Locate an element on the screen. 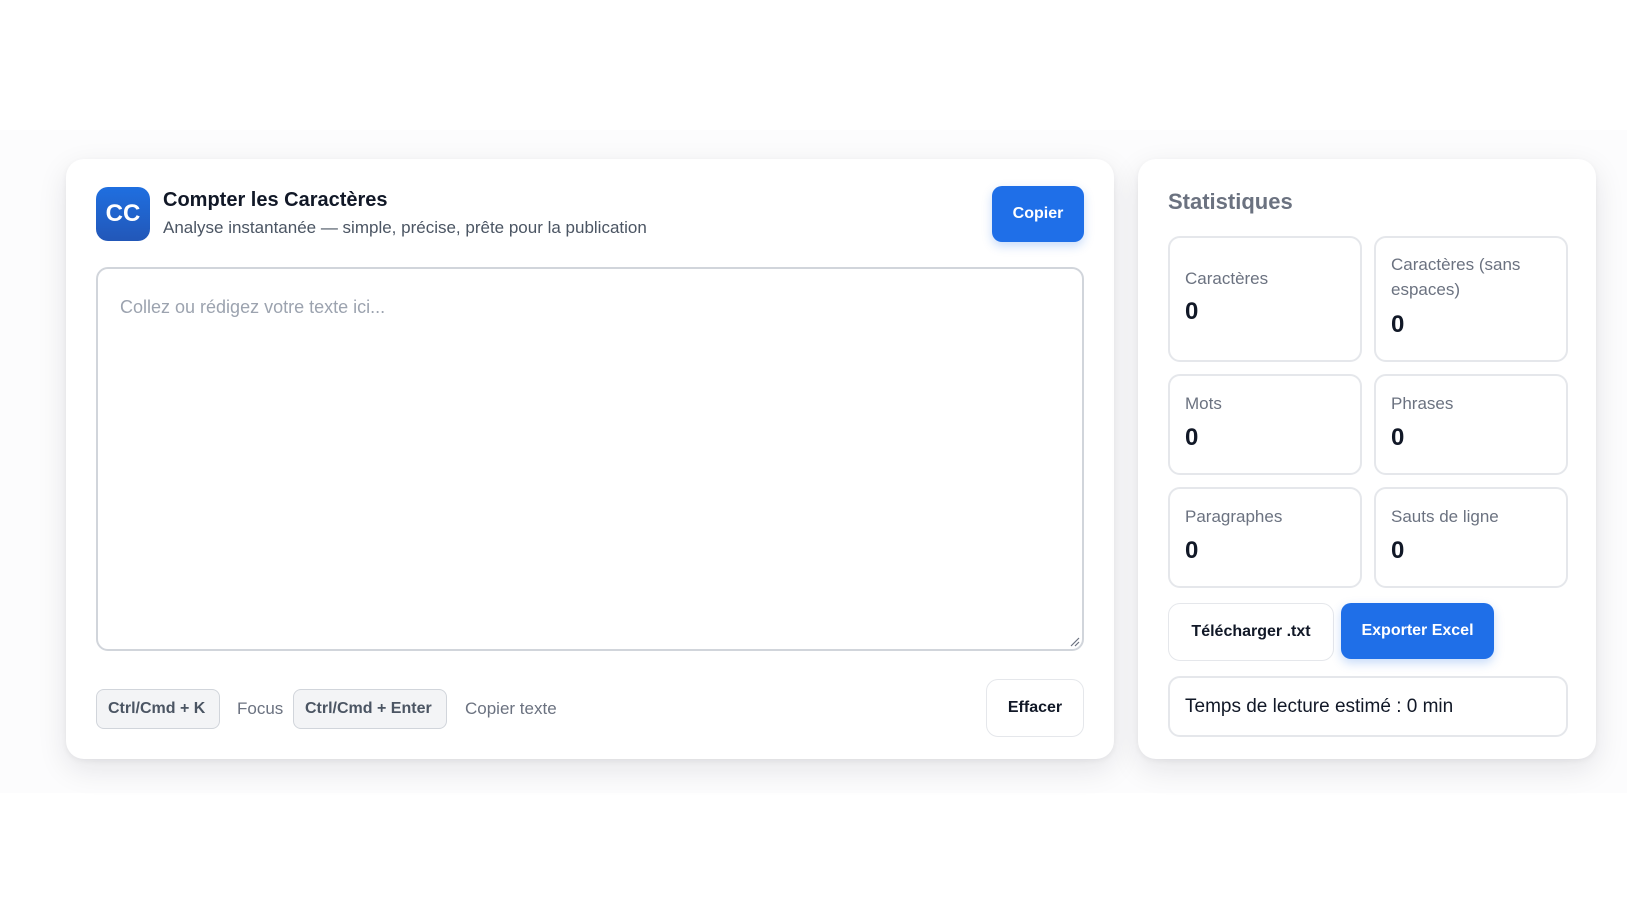 The image size is (1627, 915). stat-line-breaks: Sauts de ligne 0 is located at coordinates (1471, 537).